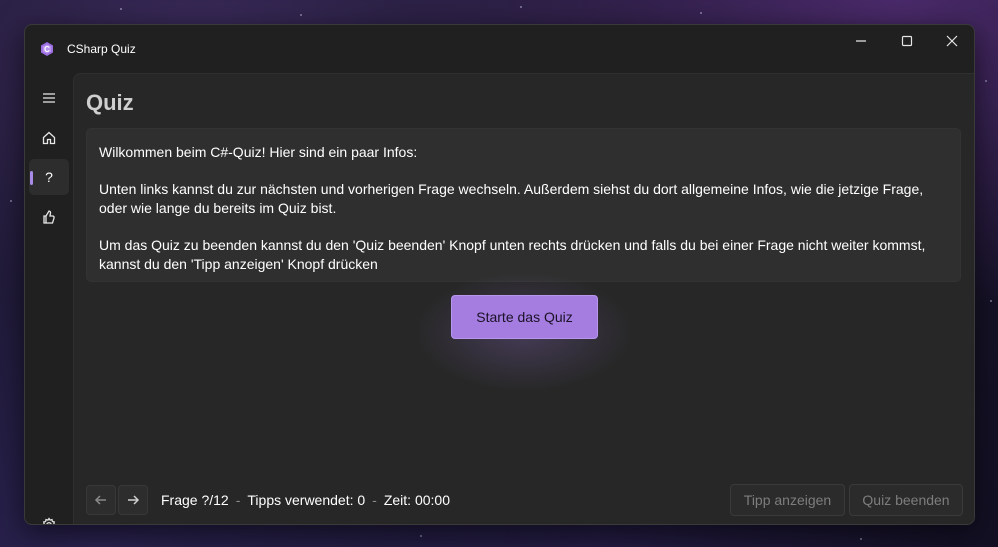  What do you see at coordinates (787, 500) in the screenshot?
I see `show-tip-button: Tipp anzeigen` at bounding box center [787, 500].